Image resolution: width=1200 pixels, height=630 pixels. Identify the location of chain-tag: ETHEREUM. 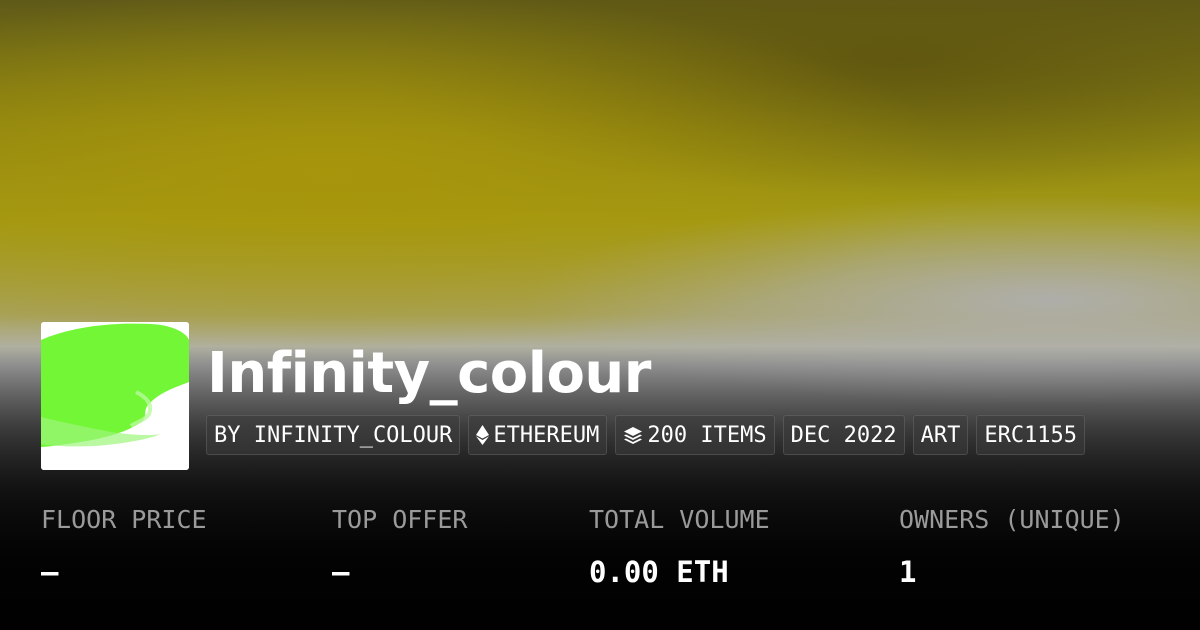
(538, 435).